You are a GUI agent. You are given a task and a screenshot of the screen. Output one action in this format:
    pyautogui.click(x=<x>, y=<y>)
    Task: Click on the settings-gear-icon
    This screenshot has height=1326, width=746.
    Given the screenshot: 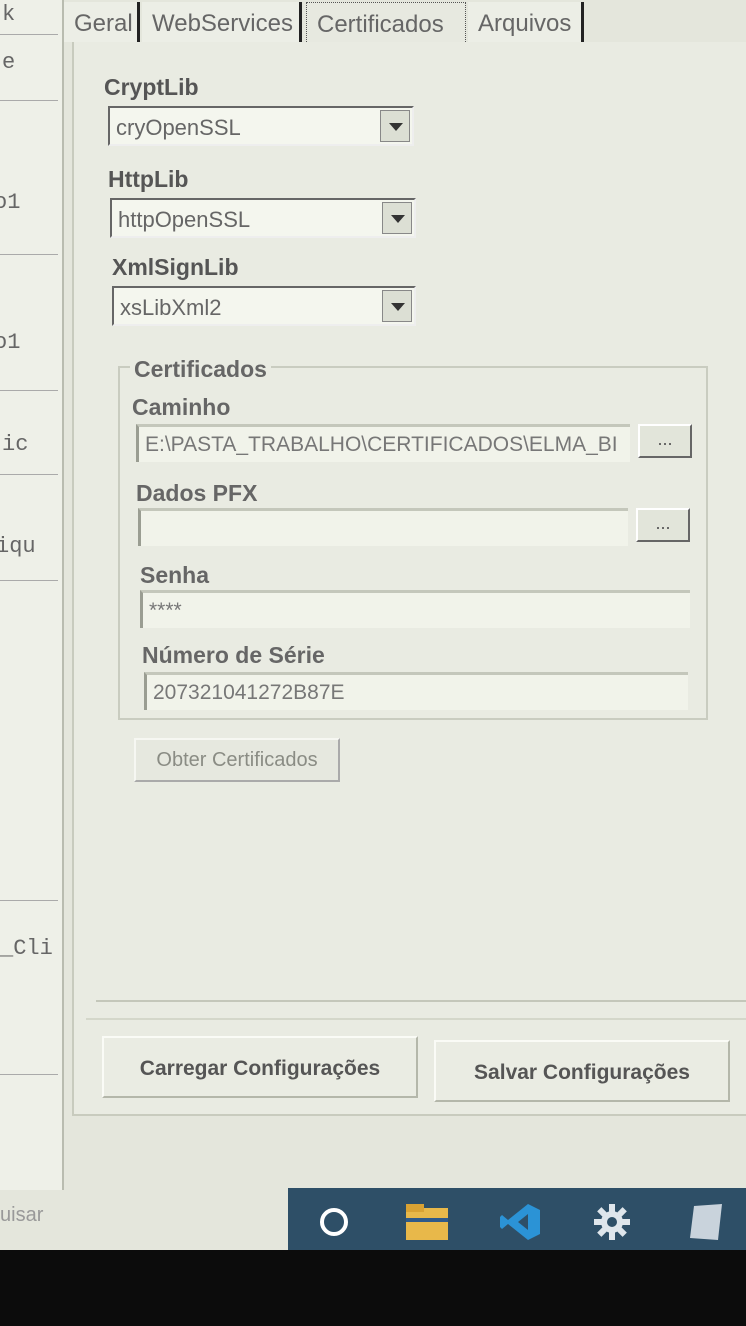 What is the action you would take?
    pyautogui.click(x=612, y=1224)
    